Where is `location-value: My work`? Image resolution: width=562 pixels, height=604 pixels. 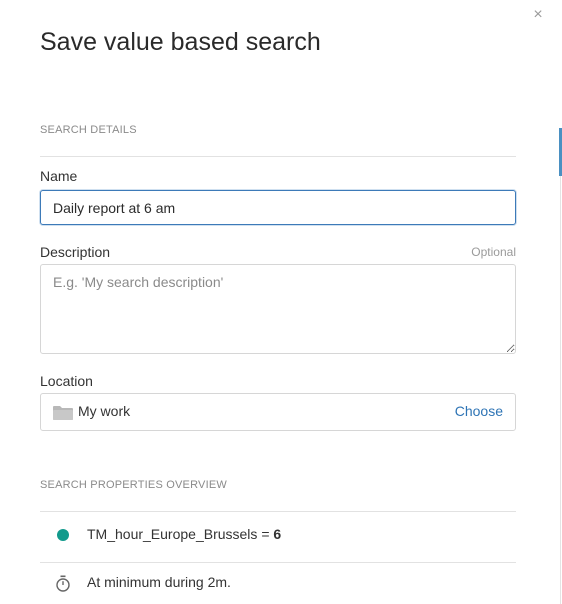 location-value: My work is located at coordinates (104, 411).